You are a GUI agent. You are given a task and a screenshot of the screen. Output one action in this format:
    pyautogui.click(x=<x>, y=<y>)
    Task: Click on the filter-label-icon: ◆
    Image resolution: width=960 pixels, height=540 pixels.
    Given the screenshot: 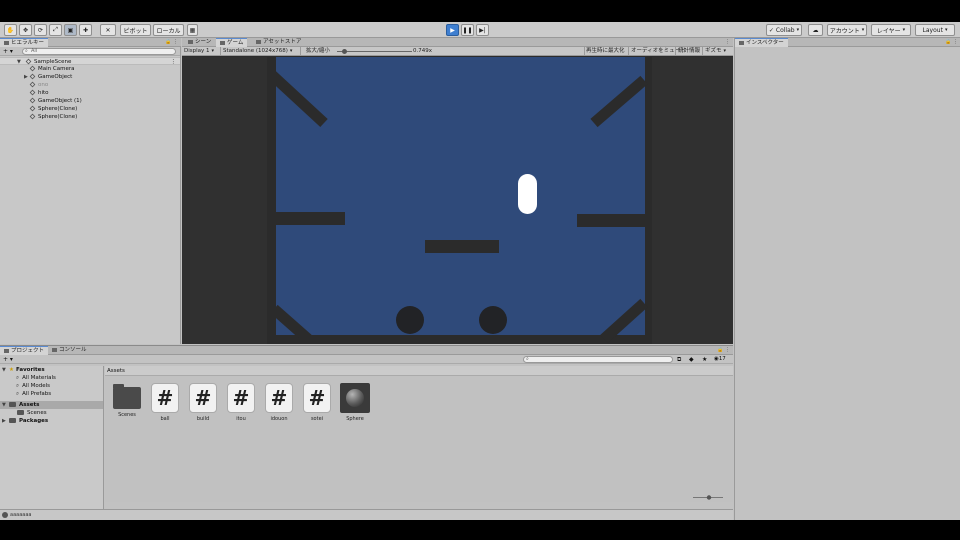 What is the action you would take?
    pyautogui.click(x=691, y=359)
    